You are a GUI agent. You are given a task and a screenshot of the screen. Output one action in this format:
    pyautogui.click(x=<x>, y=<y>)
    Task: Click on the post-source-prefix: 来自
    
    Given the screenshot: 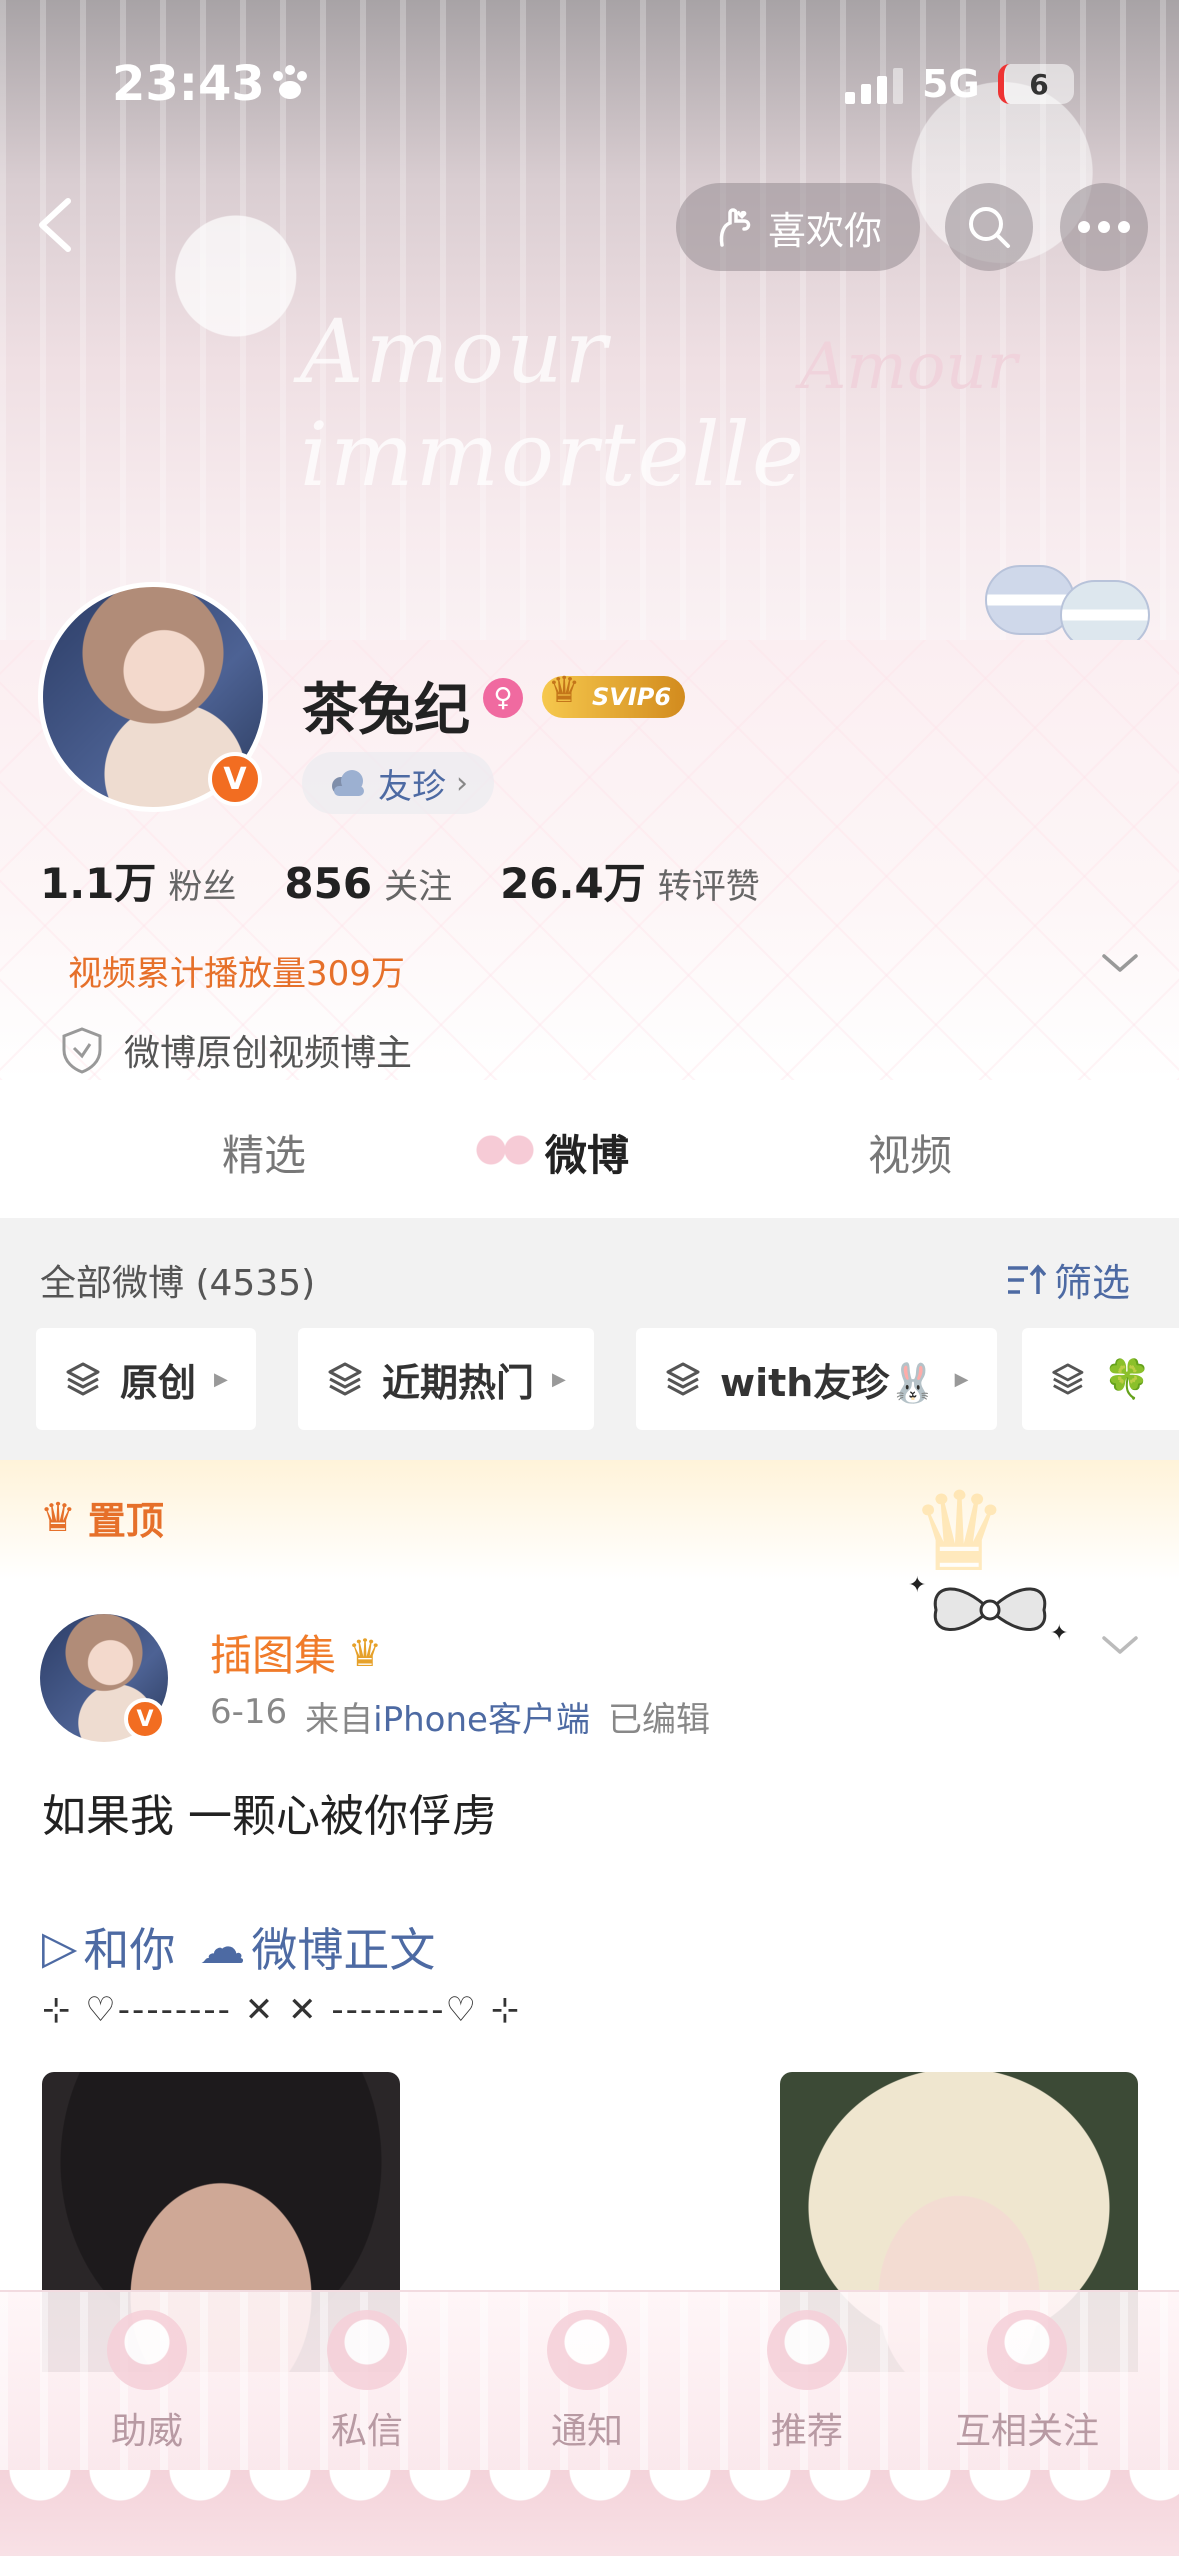 What is the action you would take?
    pyautogui.click(x=339, y=1720)
    